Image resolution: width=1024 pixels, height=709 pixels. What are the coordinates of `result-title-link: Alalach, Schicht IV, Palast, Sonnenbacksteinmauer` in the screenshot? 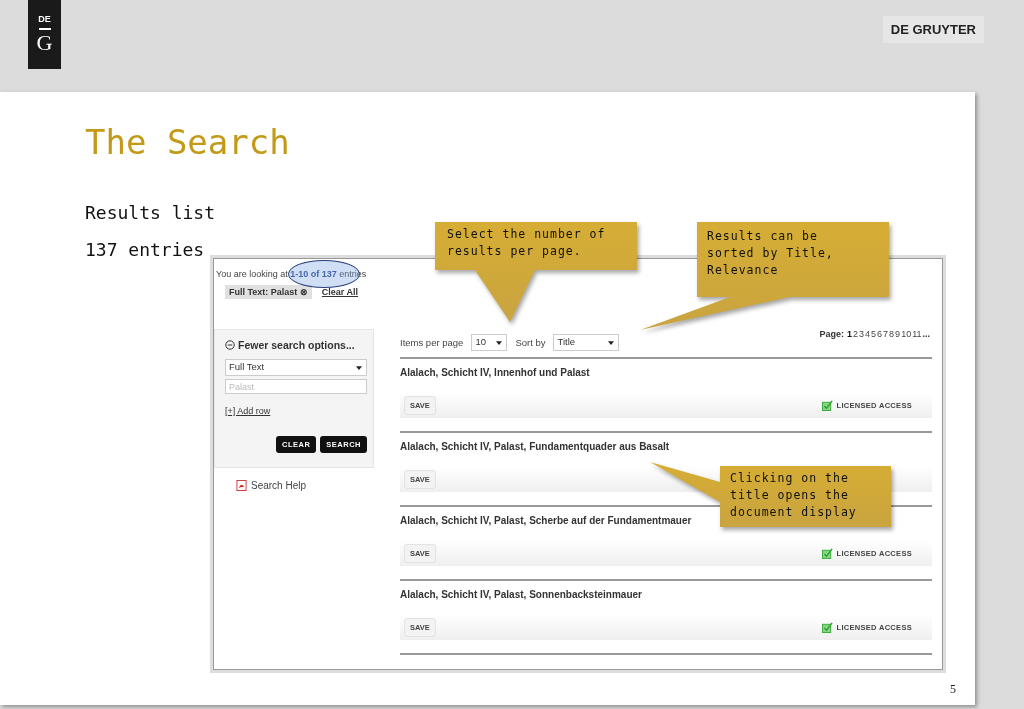 It's located at (666, 594).